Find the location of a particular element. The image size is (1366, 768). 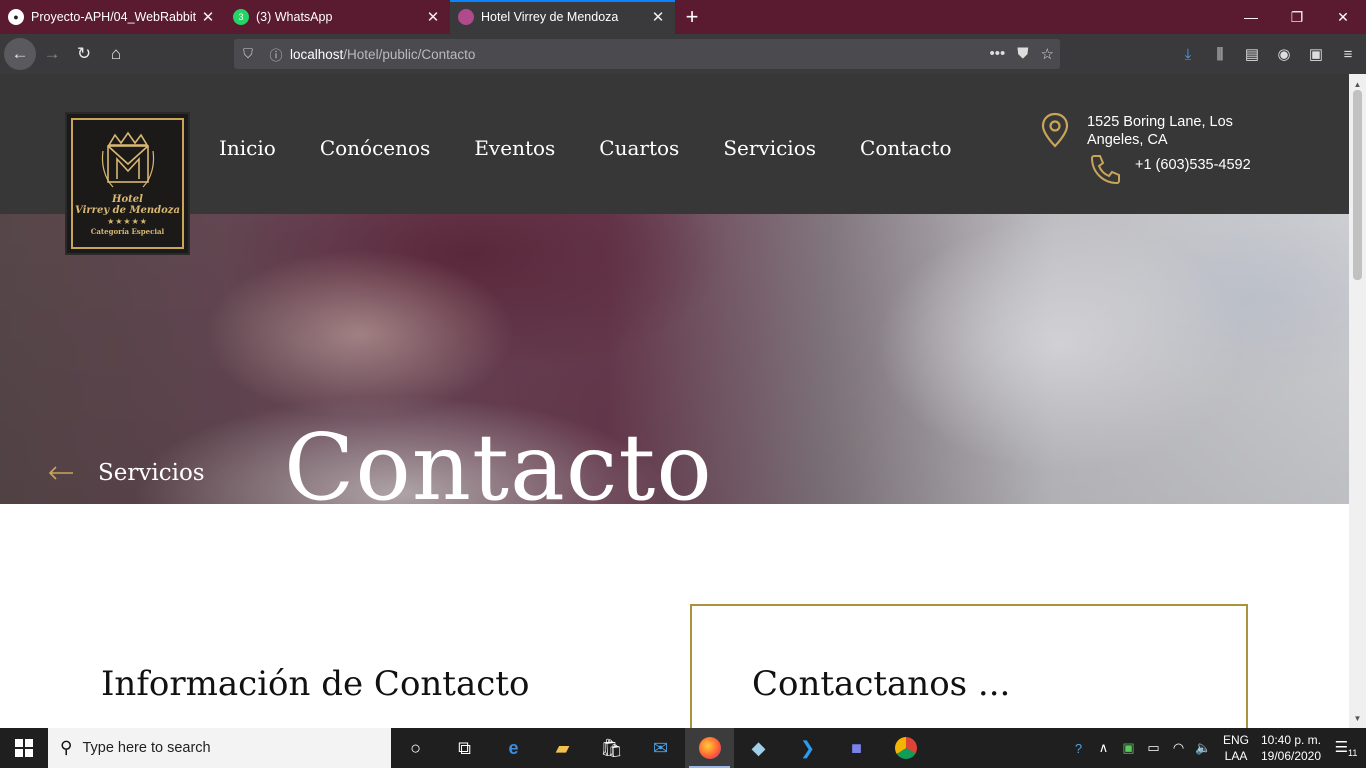

chrome-icon is located at coordinates (905, 748).